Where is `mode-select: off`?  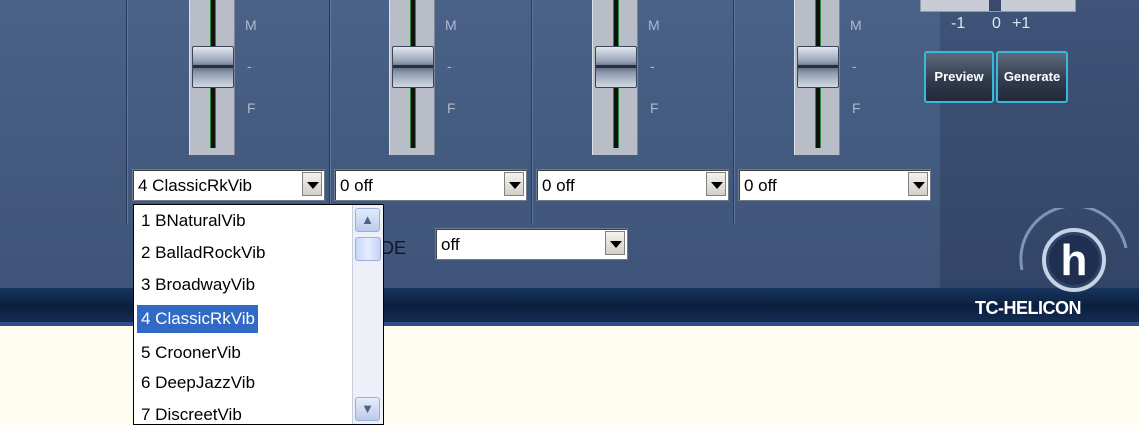
mode-select: off is located at coordinates (531, 244).